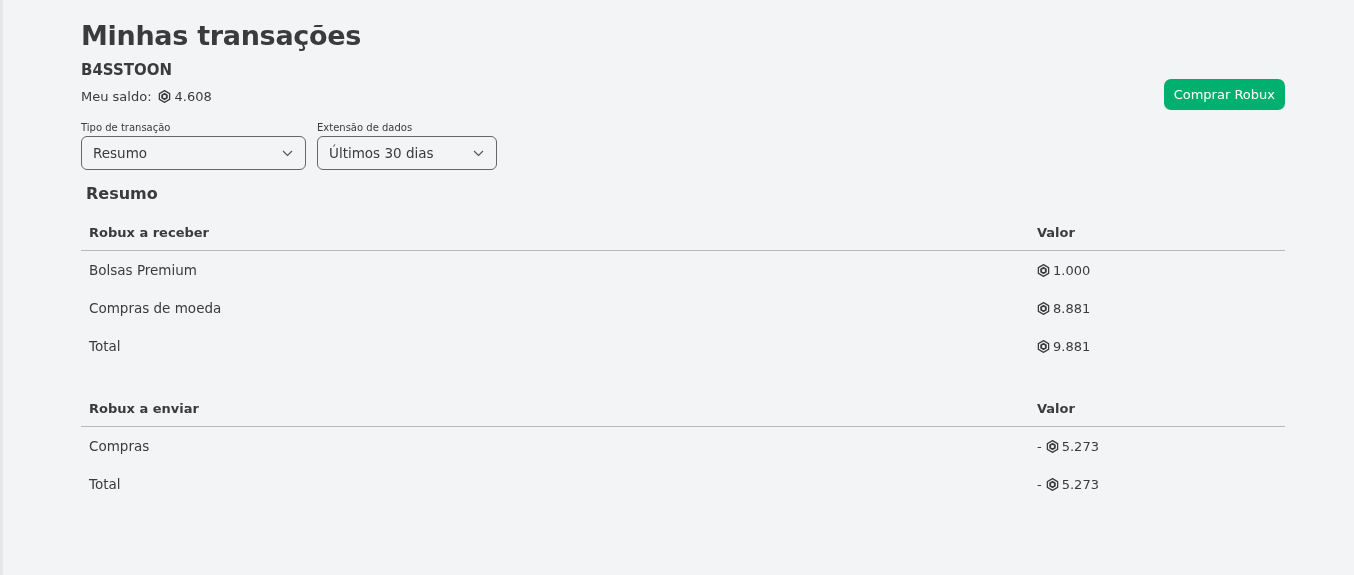 Image resolution: width=1354 pixels, height=575 pixels. Describe the element at coordinates (126, 127) in the screenshot. I see `filter-label: Tipo de transação` at that location.